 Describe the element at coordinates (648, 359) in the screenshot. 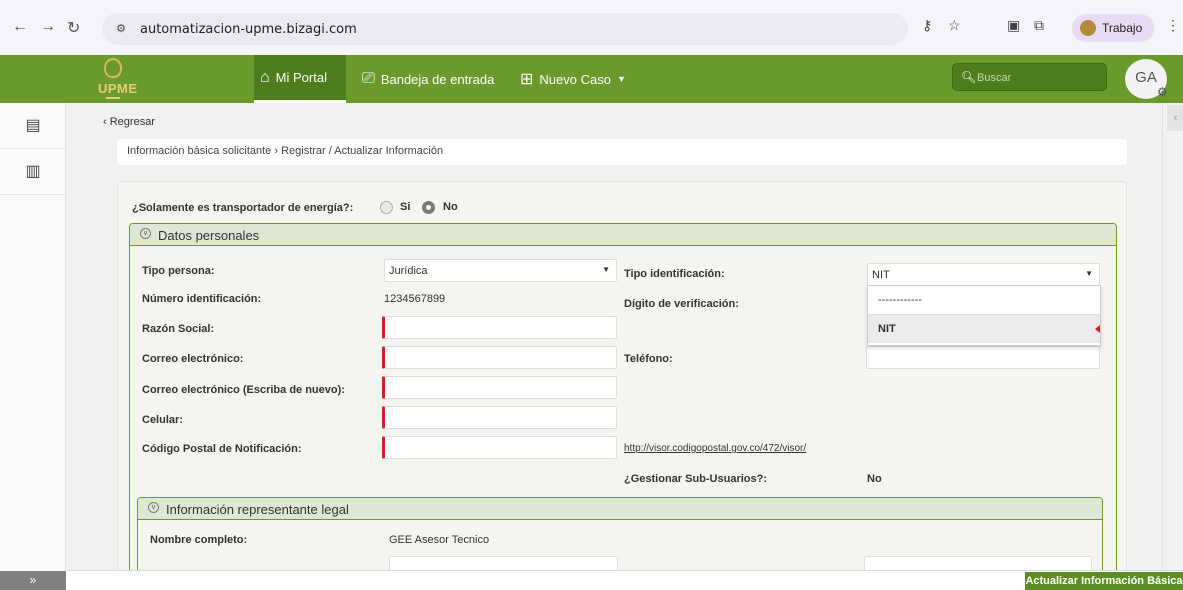

I see `telefono-label: Teléfono:` at that location.